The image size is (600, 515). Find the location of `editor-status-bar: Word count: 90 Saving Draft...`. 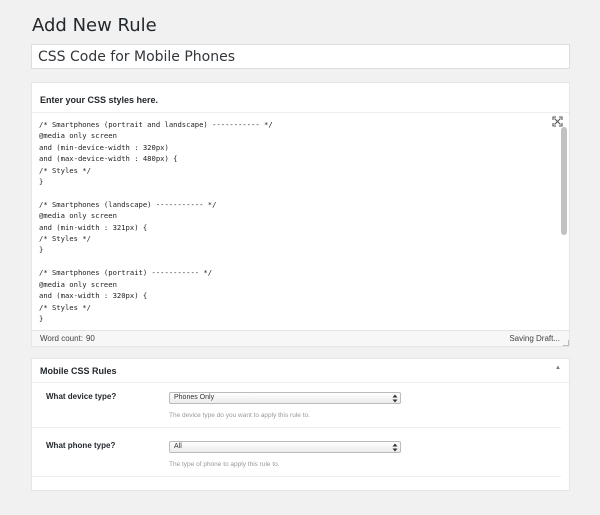

editor-status-bar: Word count: 90 Saving Draft... is located at coordinates (300, 338).